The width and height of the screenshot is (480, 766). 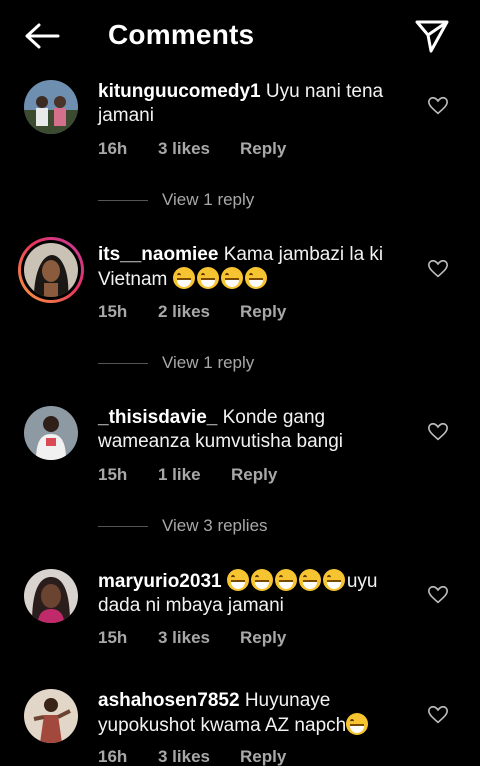 I want to click on comment-meta: 15h 3 likes Reply, so click(x=192, y=638).